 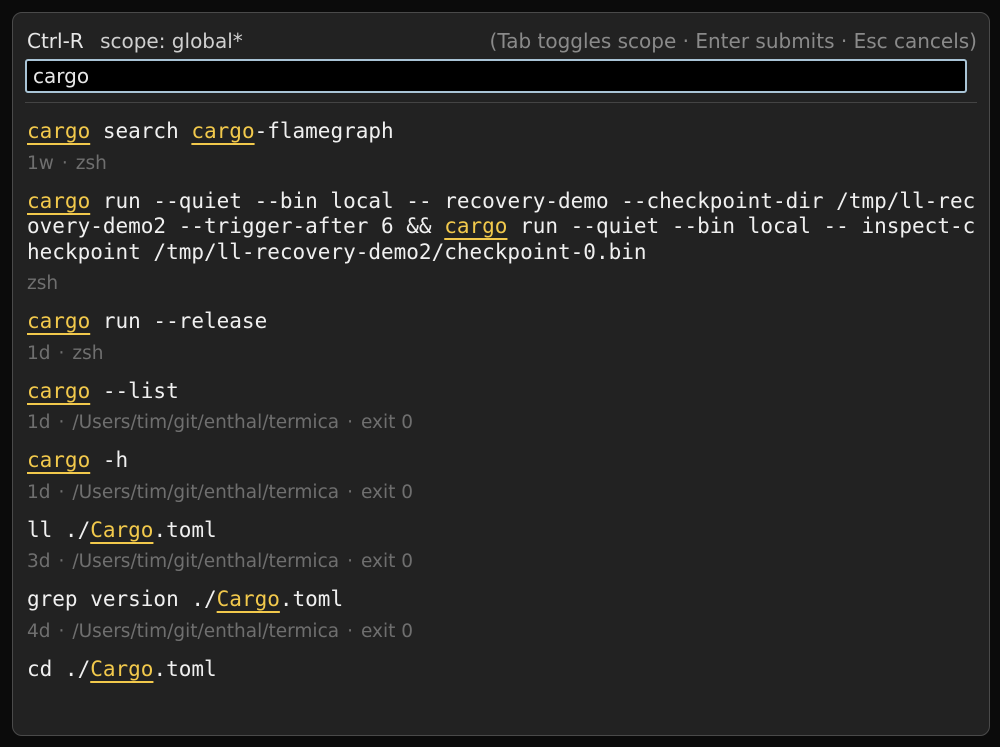 I want to click on history-entry: cargo search cargo-flamegraph 1w · zsh, so click(x=502, y=148).